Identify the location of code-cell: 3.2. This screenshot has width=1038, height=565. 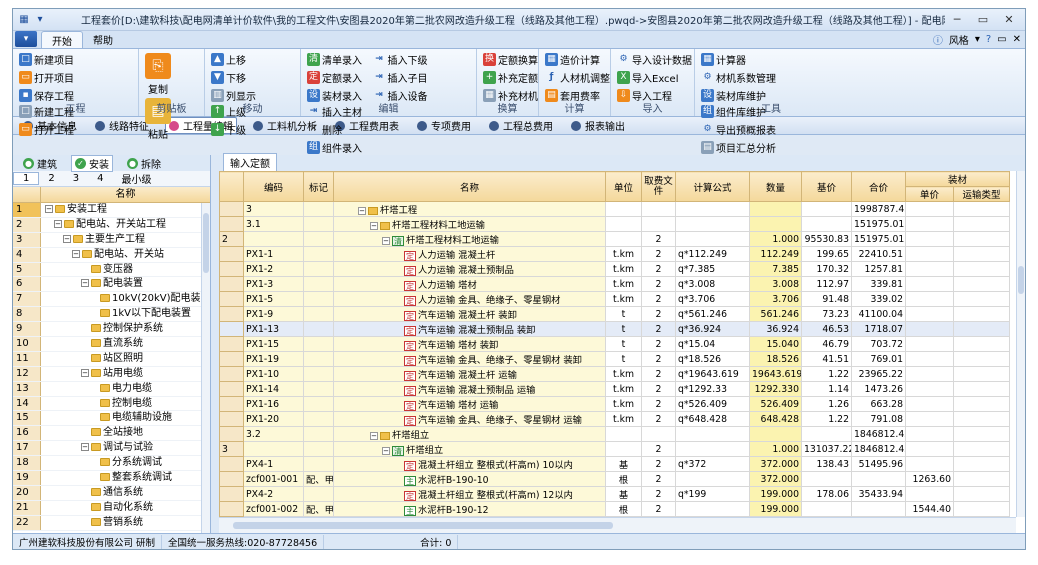
(273, 434).